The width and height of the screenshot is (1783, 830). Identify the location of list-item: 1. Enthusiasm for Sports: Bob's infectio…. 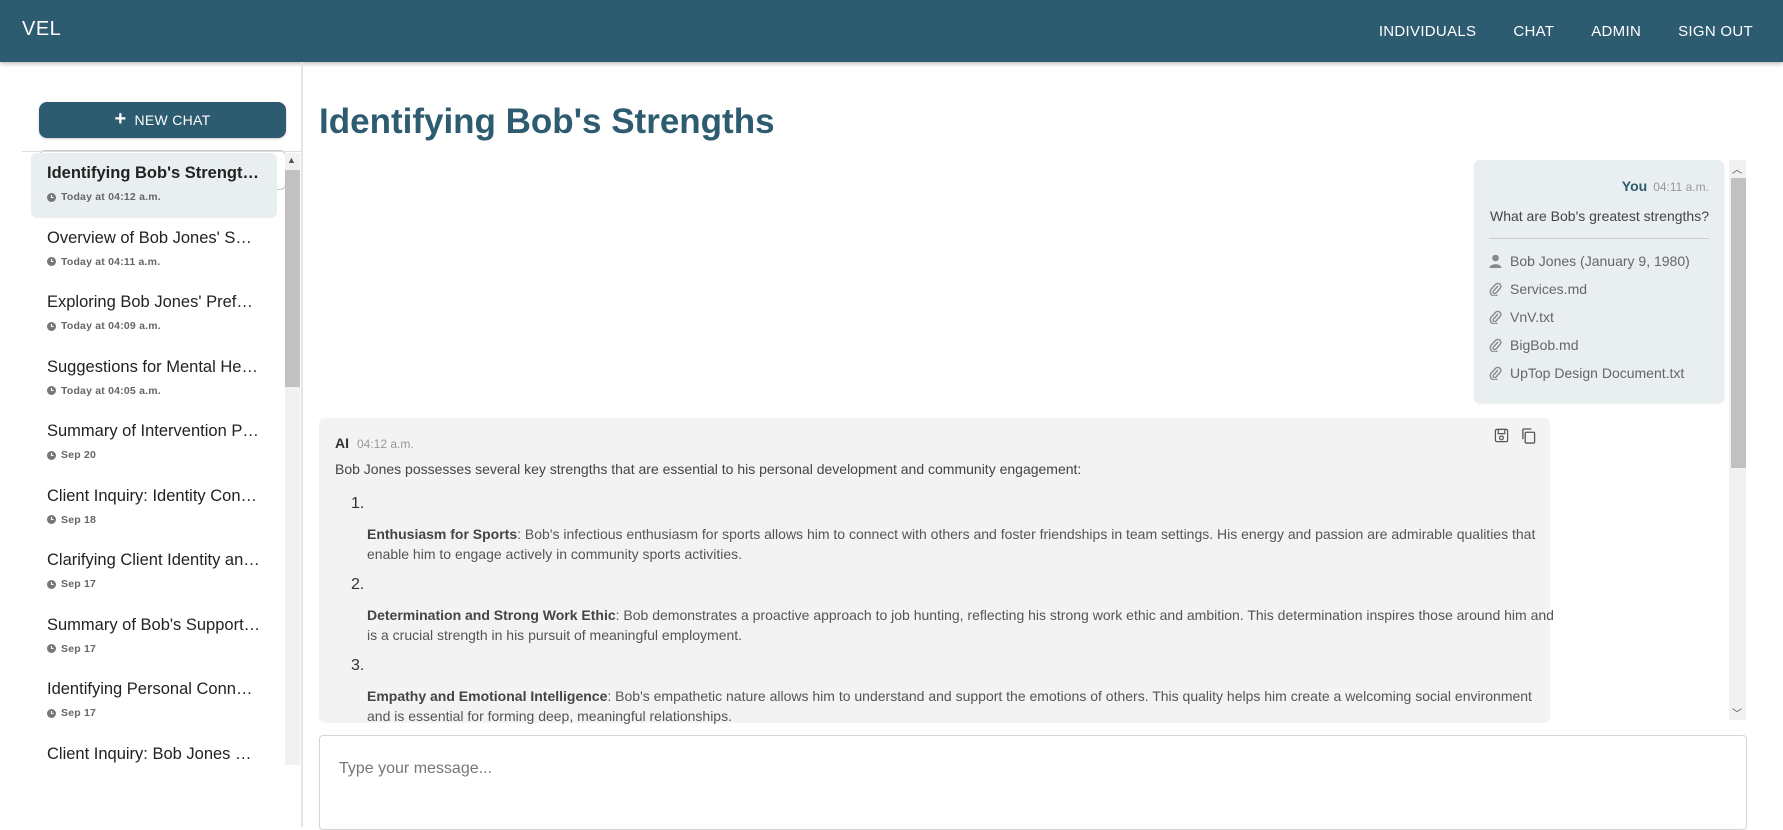
(943, 529).